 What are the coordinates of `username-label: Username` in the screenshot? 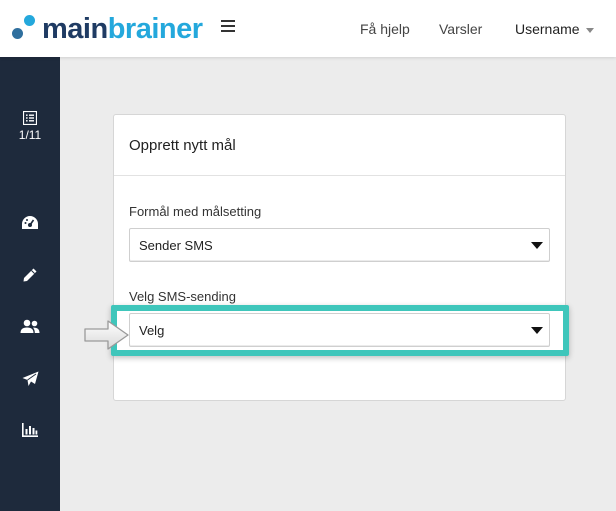 It's located at (547, 29).